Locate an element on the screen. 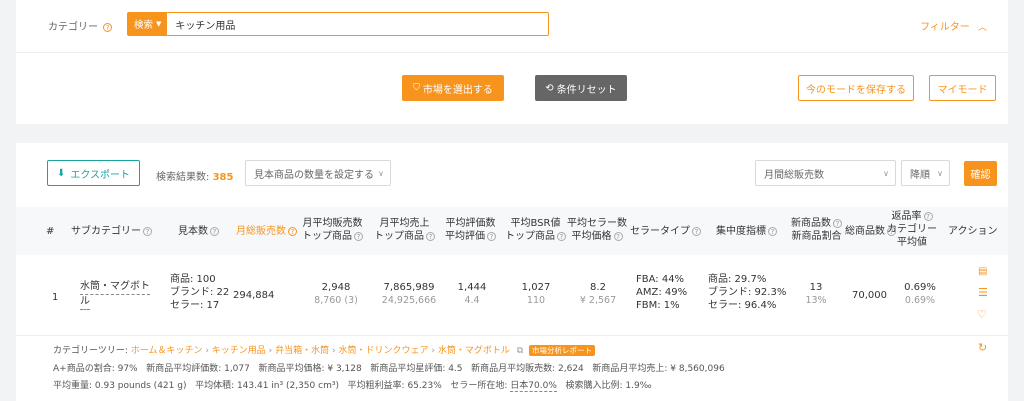  action-document-icon: ☰ is located at coordinates (983, 293).